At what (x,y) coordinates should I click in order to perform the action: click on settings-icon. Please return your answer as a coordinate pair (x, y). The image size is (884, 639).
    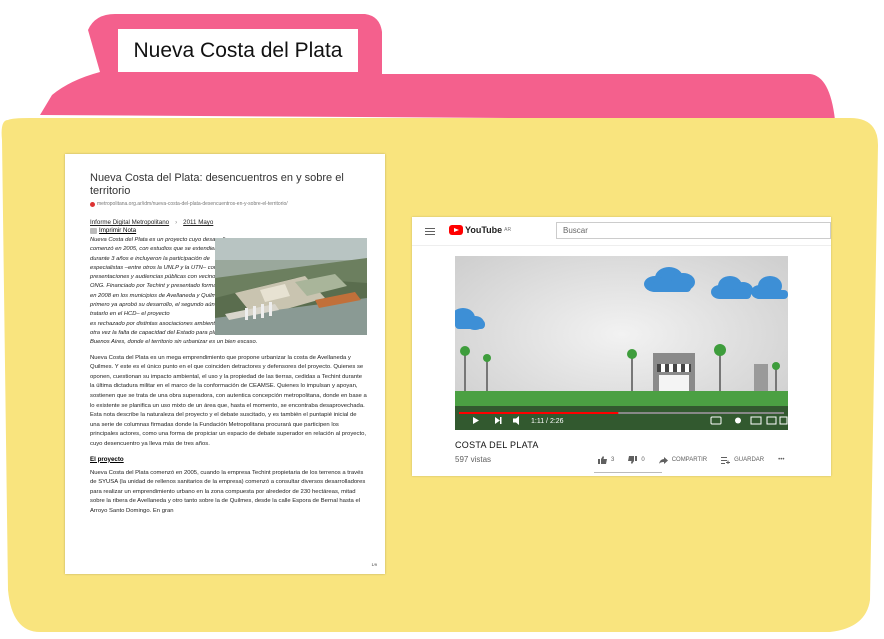
    Looking at the image, I should click on (738, 420).